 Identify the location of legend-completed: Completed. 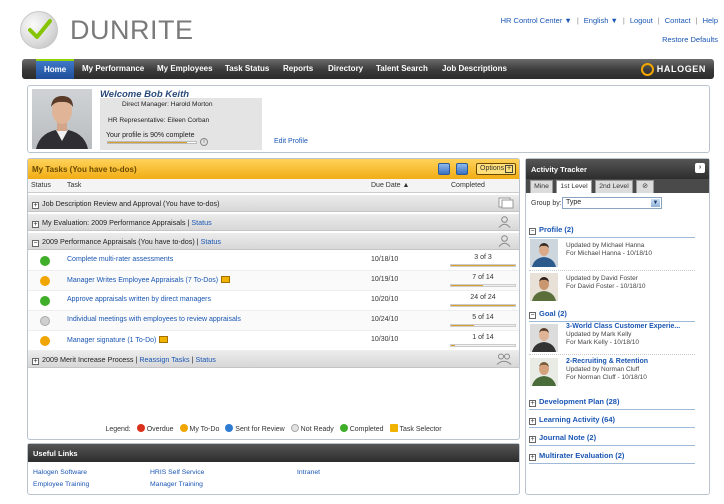
(366, 429).